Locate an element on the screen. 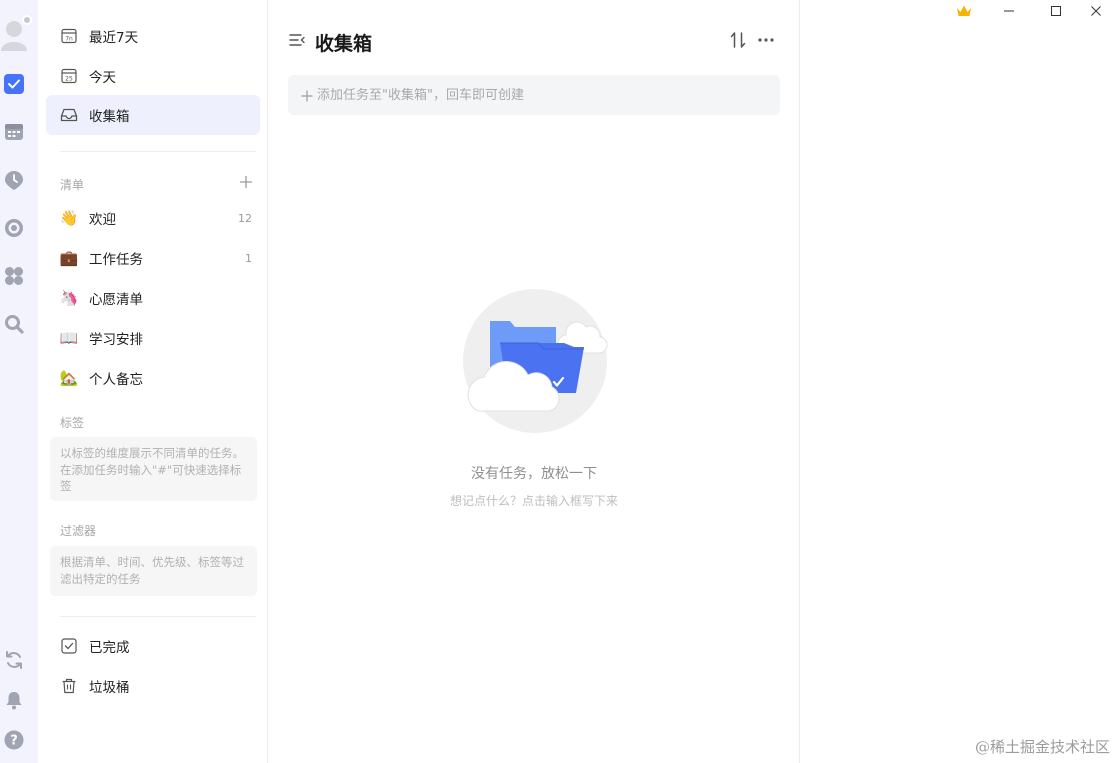  sync-icon is located at coordinates (14, 660).